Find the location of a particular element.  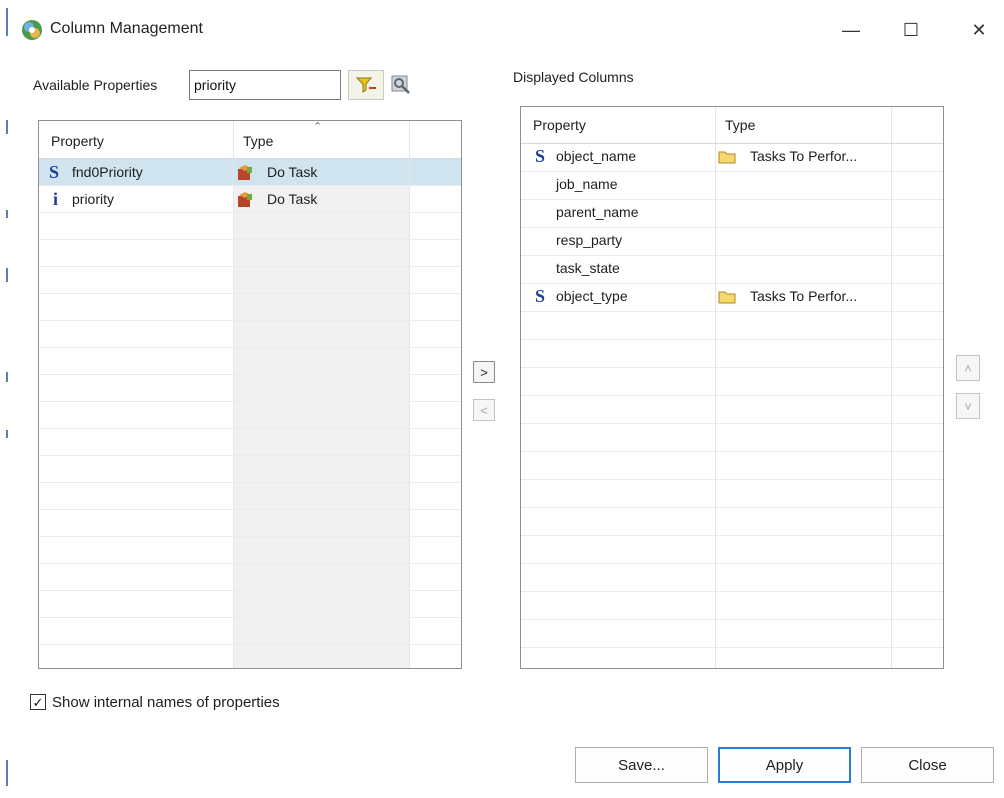

column-name: job_name is located at coordinates (587, 184).